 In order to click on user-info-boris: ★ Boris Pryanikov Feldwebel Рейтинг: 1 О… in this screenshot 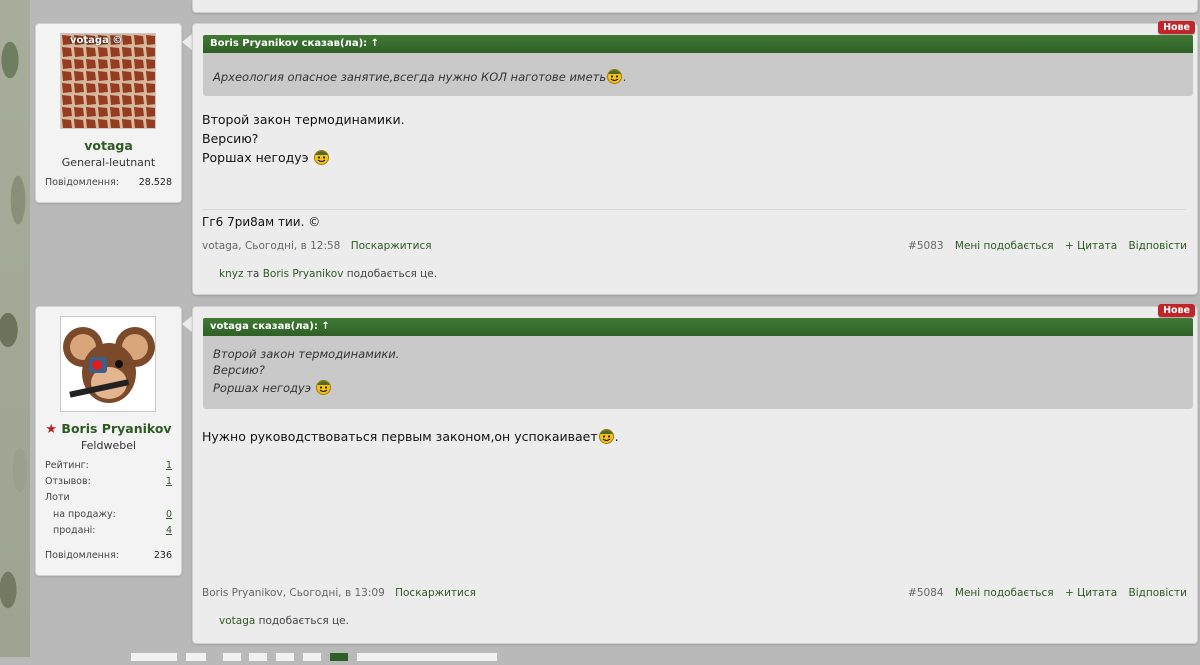, I will do `click(108, 441)`.